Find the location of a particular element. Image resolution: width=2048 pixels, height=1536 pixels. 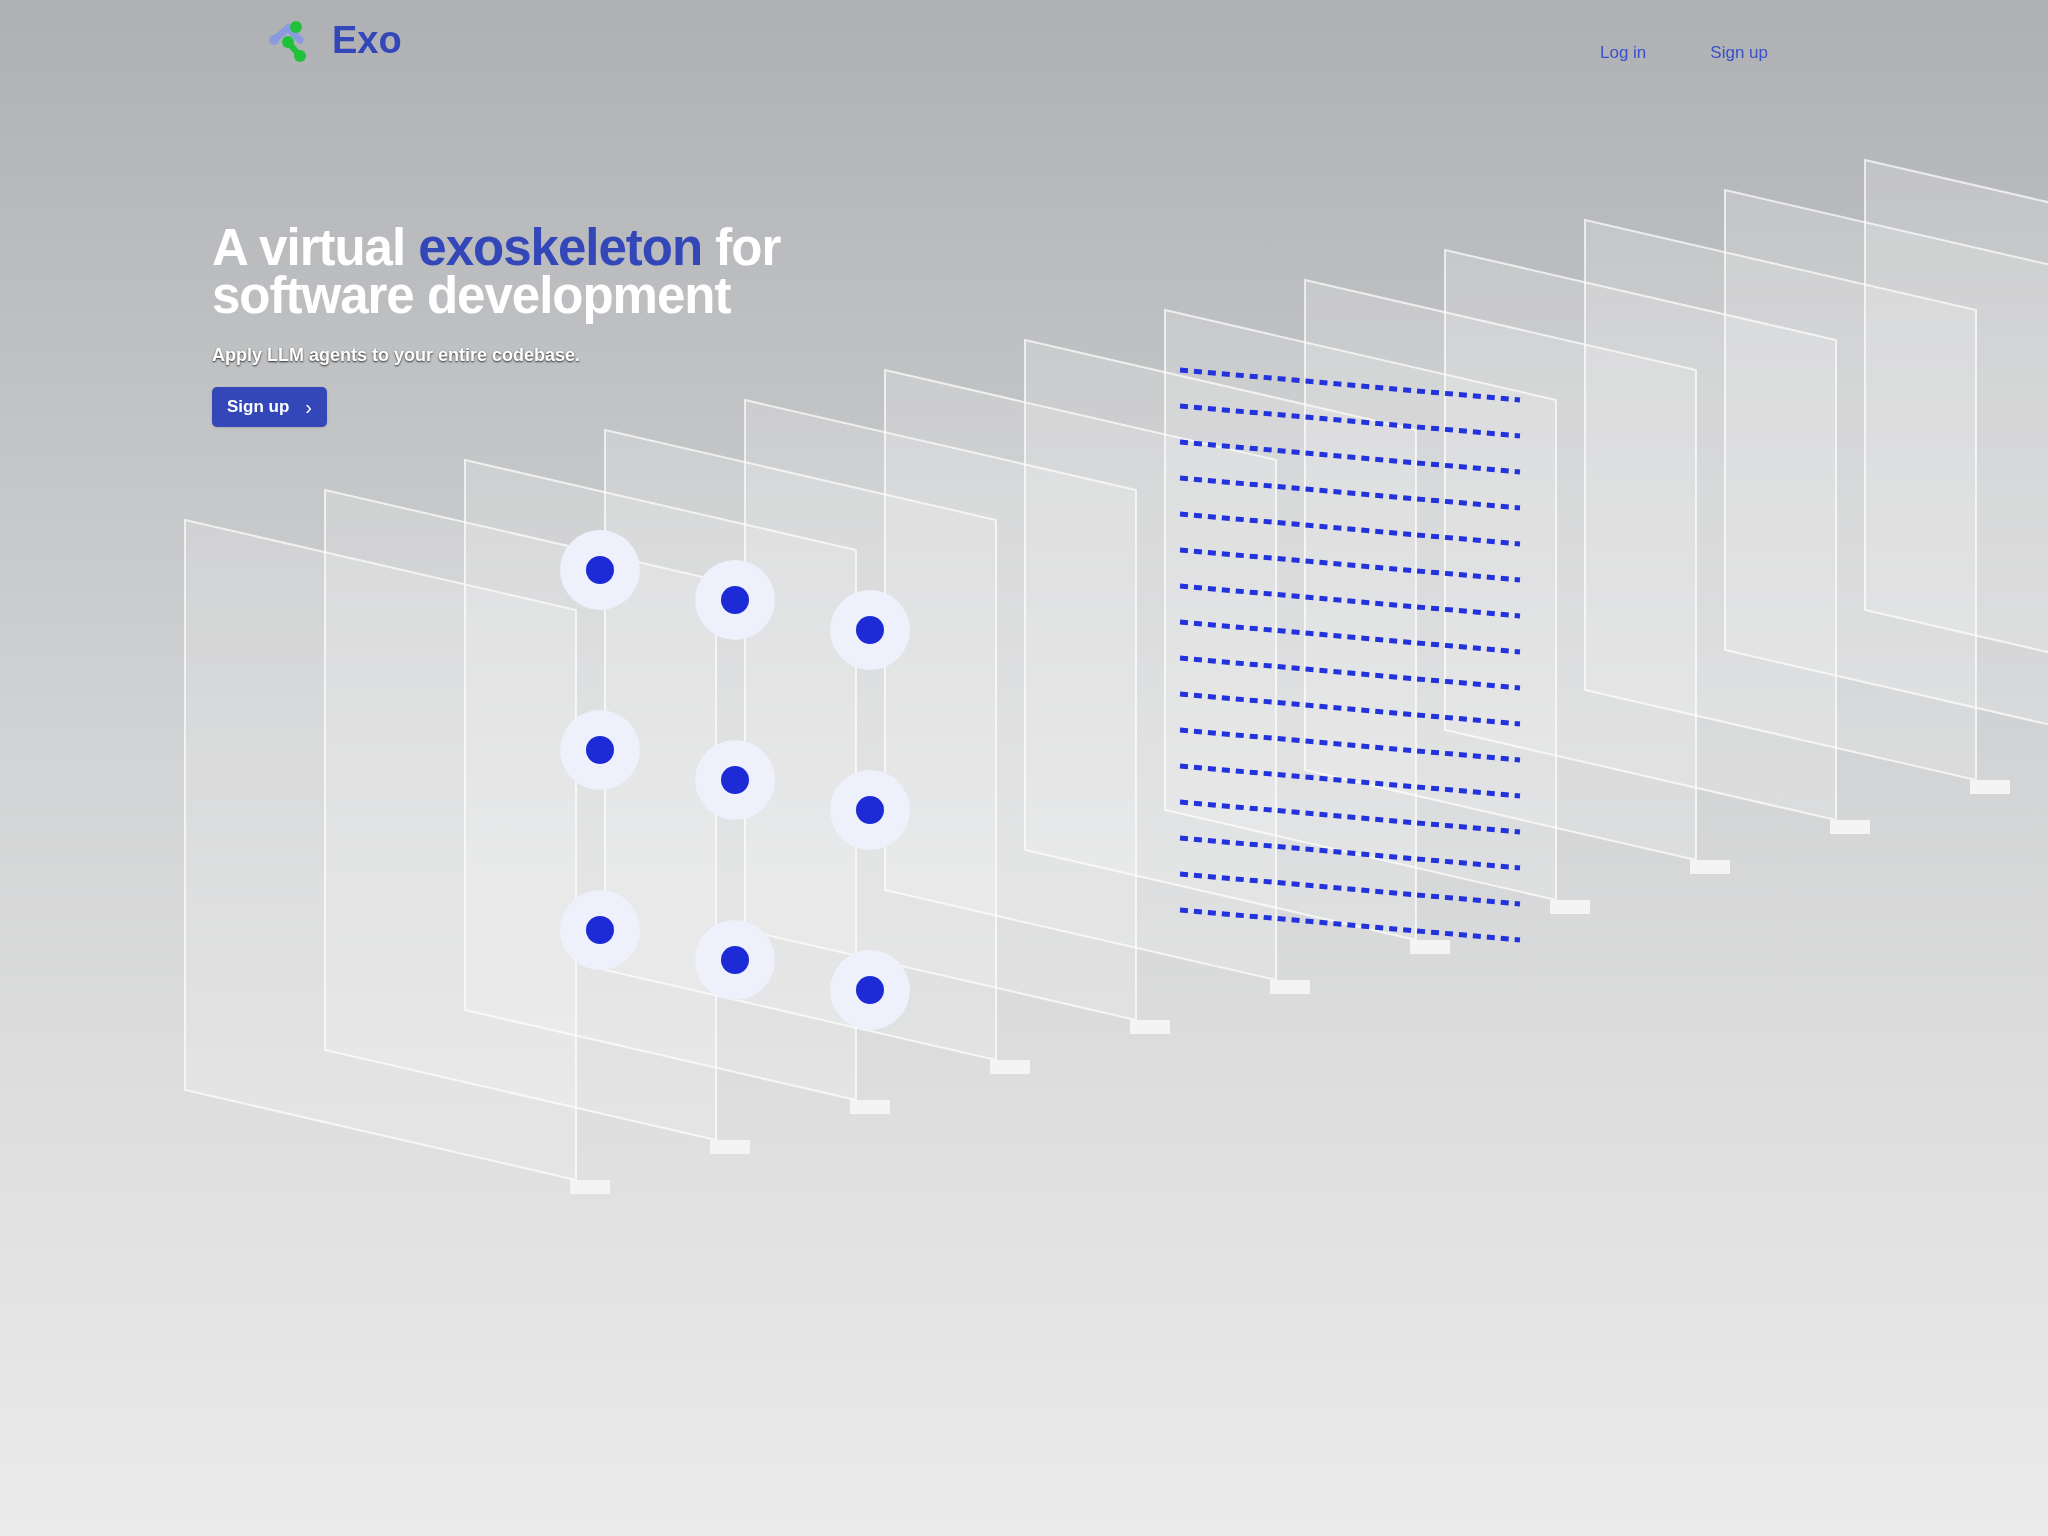

subtitle: Apply LLM agents to your entire codebase. is located at coordinates (396, 355).